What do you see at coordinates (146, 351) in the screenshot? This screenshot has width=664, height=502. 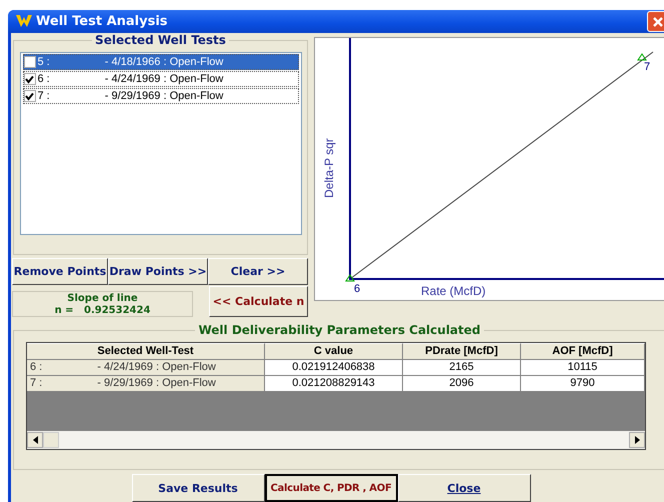 I see `column-header: Selected Well-Test` at bounding box center [146, 351].